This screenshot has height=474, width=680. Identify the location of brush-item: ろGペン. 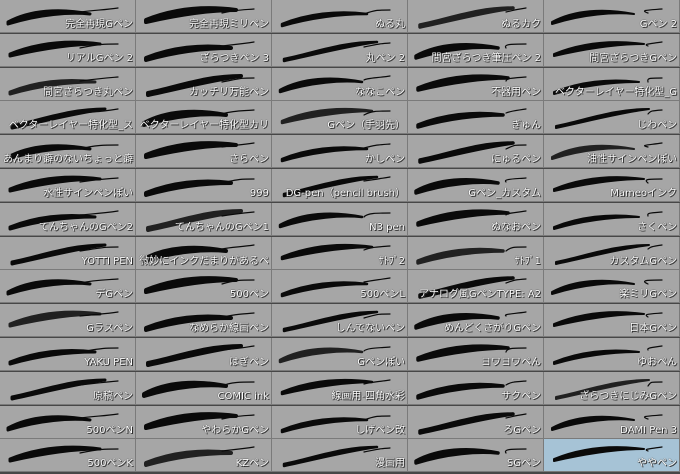
(476, 422).